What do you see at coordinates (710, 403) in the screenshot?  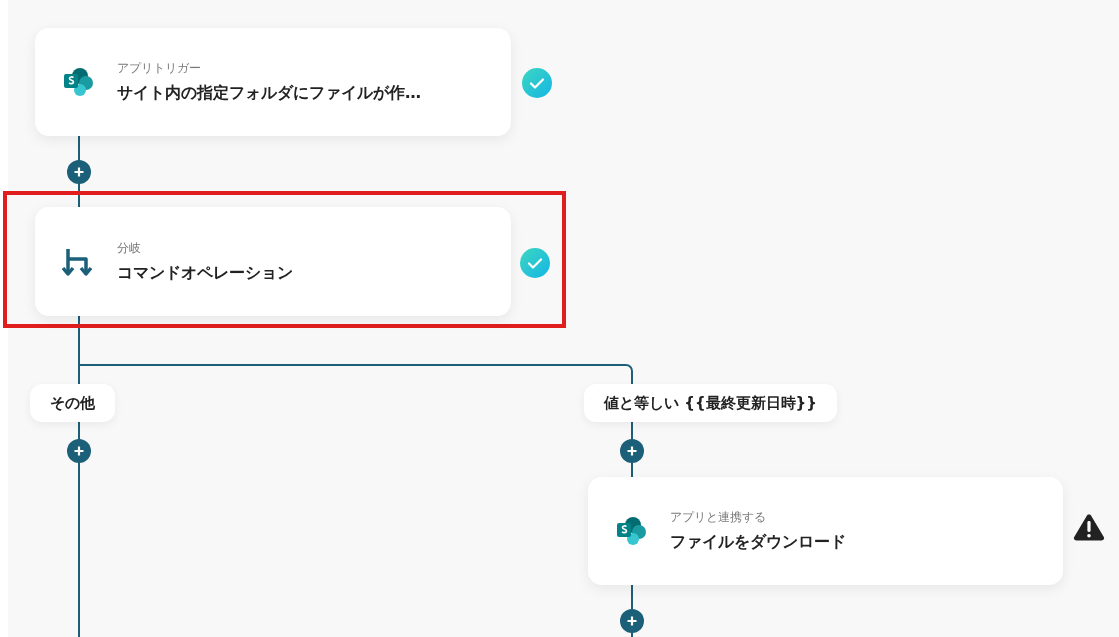 I see `branch-label: 値と等しい {{最終更新日時}}` at bounding box center [710, 403].